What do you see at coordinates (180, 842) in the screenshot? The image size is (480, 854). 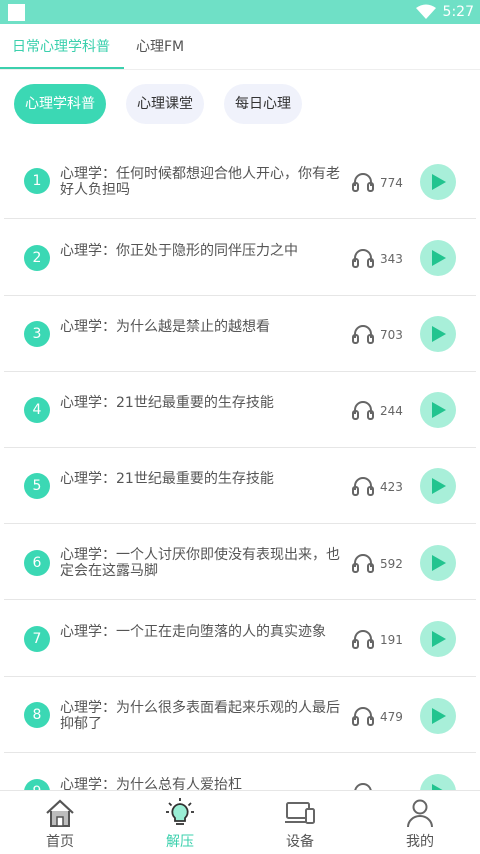 I see `nav-relax-label: 解压` at bounding box center [180, 842].